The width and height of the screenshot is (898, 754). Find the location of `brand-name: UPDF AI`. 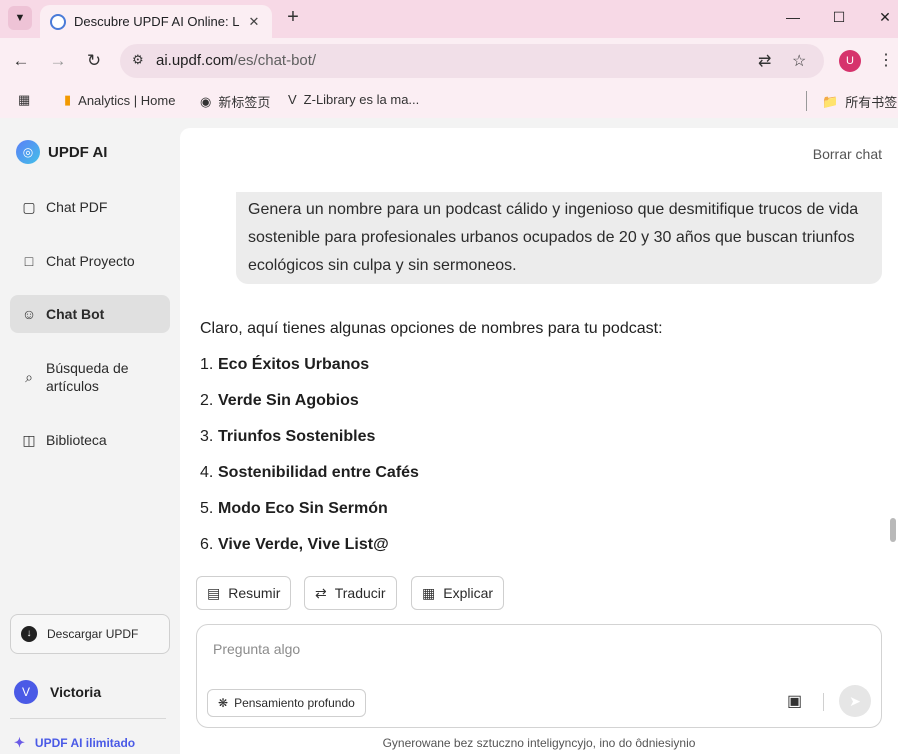

brand-name: UPDF AI is located at coordinates (78, 152).